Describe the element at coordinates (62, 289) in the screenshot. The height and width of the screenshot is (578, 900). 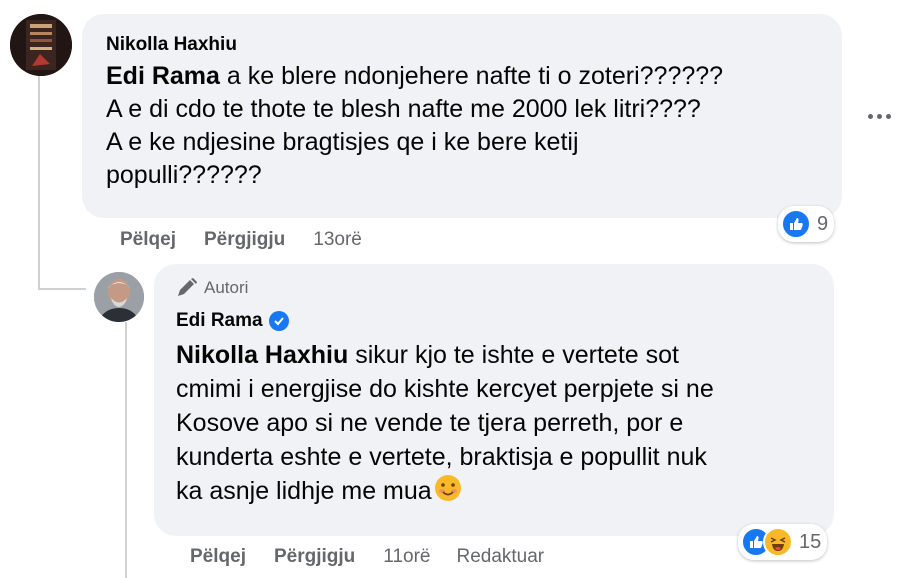
I see `thread-line-curve` at that location.